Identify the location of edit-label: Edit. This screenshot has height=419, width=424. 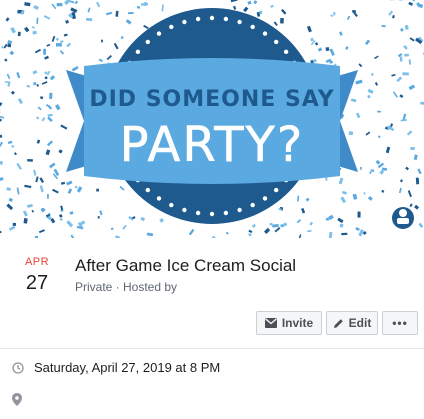
(360, 323).